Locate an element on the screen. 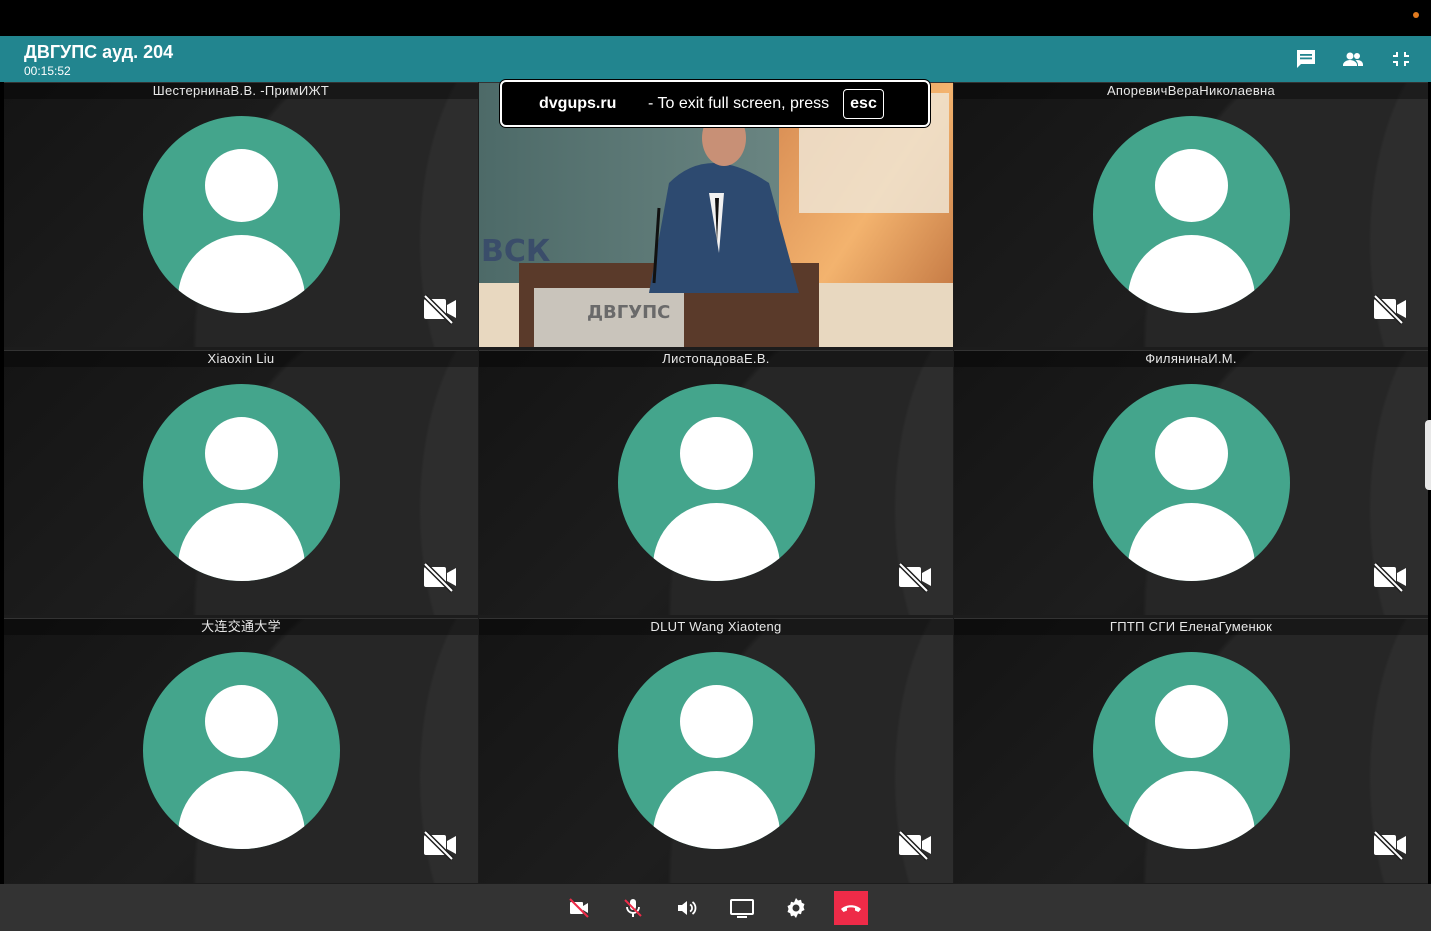  participant-tile: ГПТП СГИ ЕленаГуменюк is located at coordinates (1191, 750).